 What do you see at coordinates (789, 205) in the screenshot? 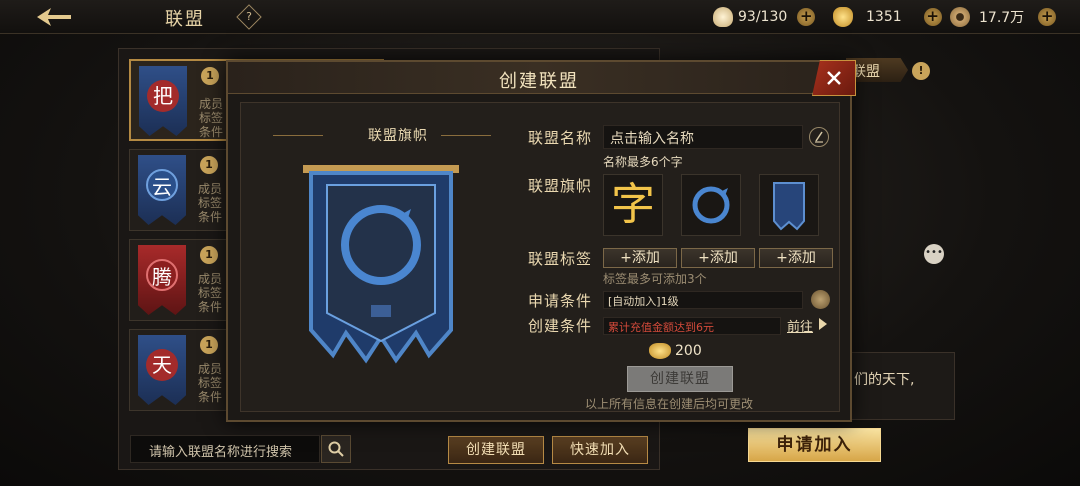
I see `flag-shape-option` at bounding box center [789, 205].